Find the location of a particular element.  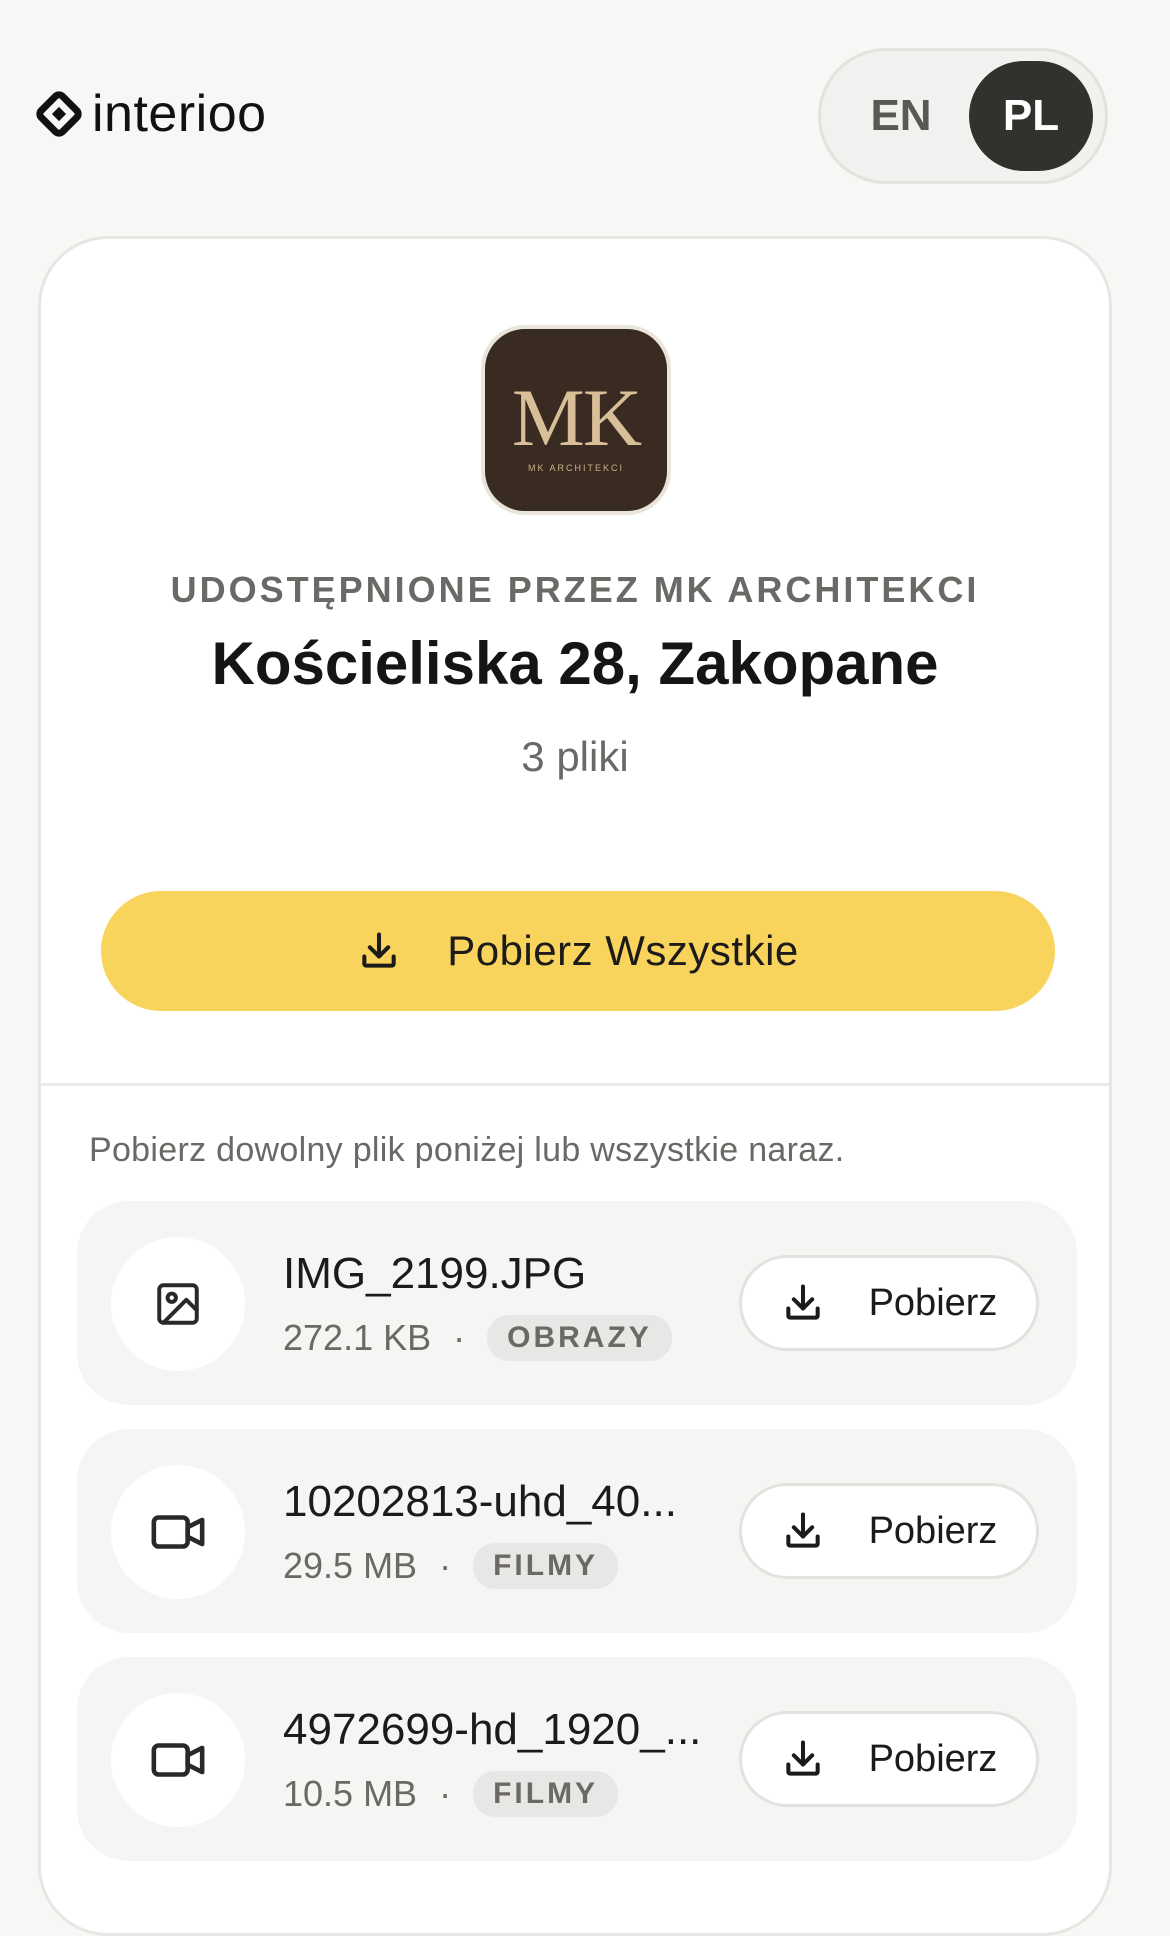

project-title: Kościeliska 28, Zakopane is located at coordinates (575, 663).